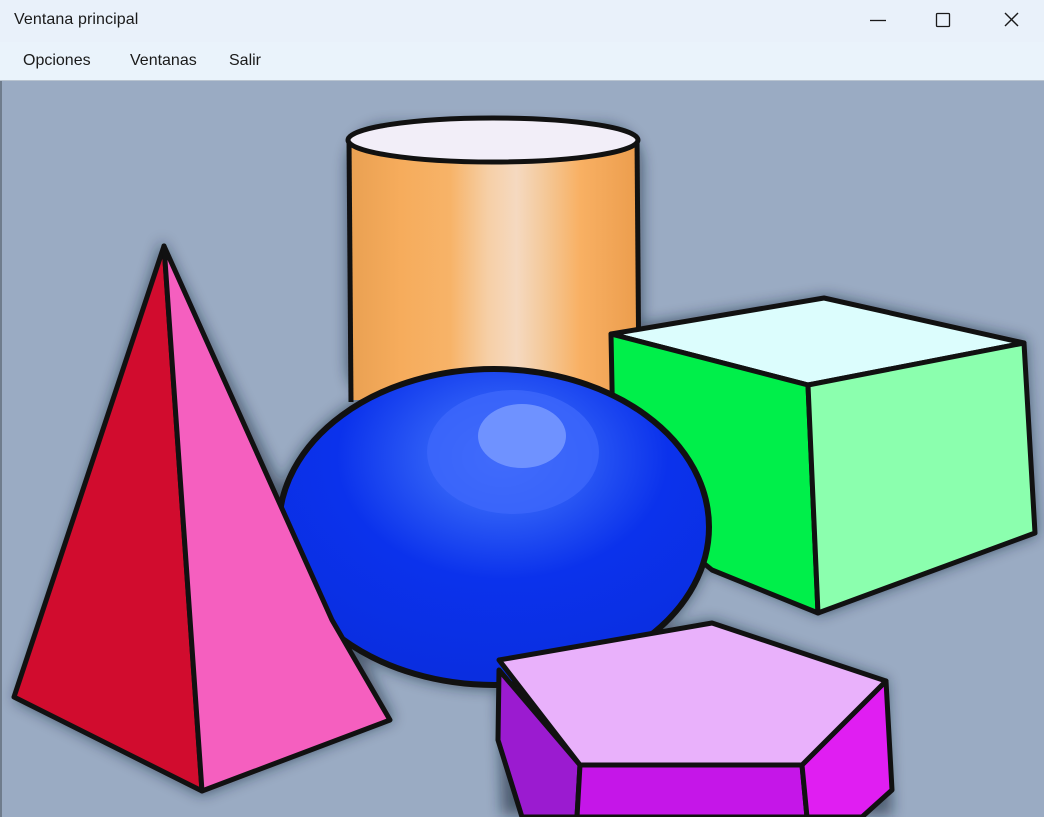 The width and height of the screenshot is (1044, 817). I want to click on menu-bar: Opciones Ventanas Salir, so click(522, 61).